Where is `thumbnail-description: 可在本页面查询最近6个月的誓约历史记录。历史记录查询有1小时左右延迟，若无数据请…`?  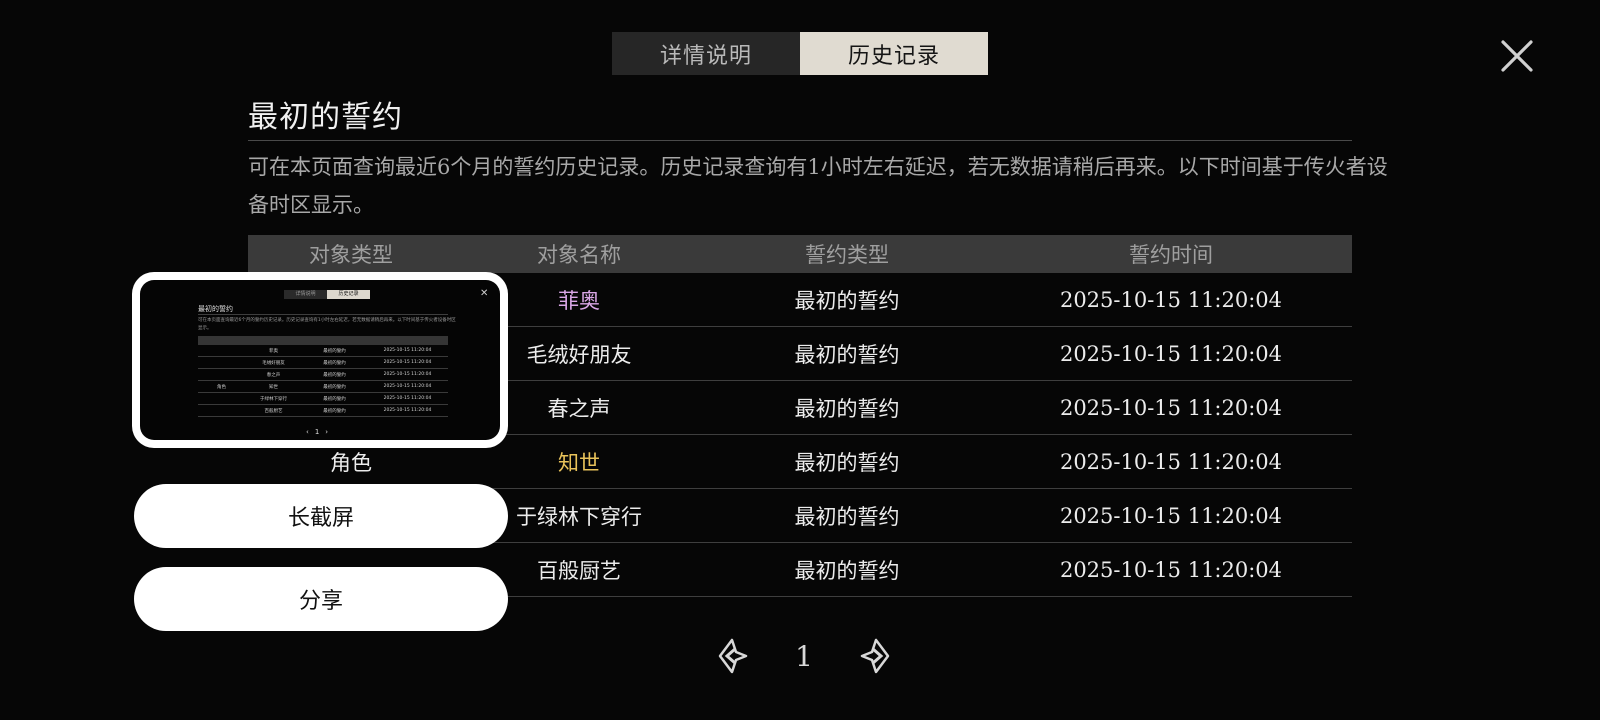
thumbnail-description: 可在本页面查询最近6个月的誓约历史记录。历史记录查询有1小时左右延迟，若无数据请… is located at coordinates (327, 324).